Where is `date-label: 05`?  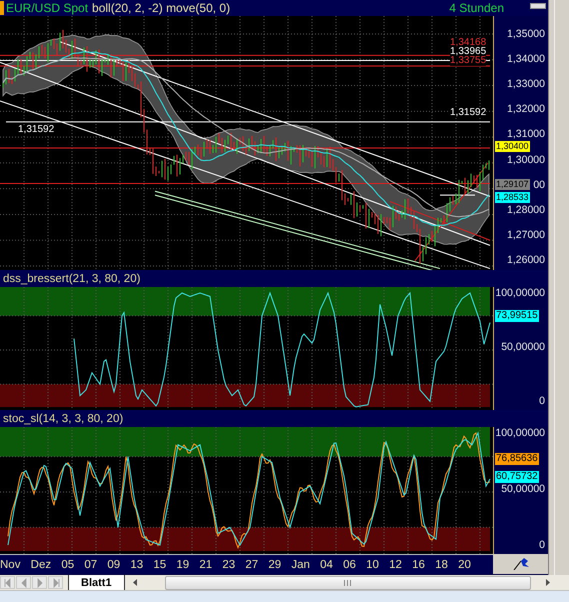
date-label: 05 is located at coordinates (67, 564).